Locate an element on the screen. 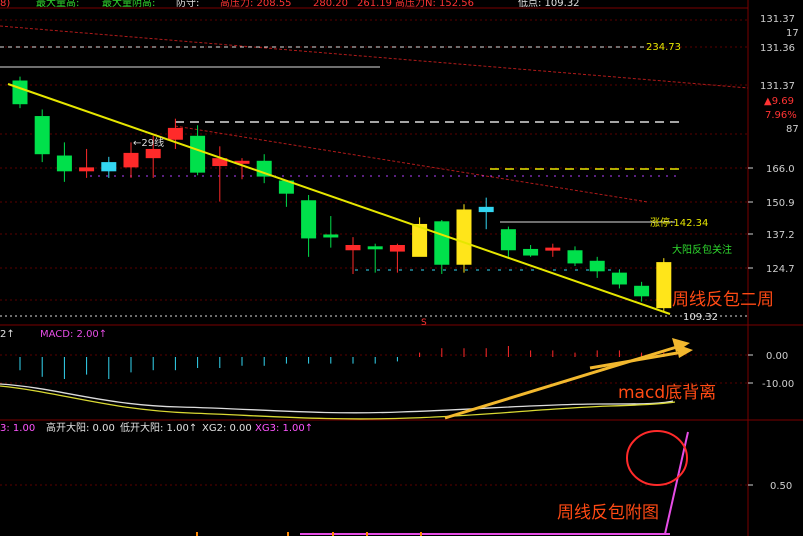 The image size is (803, 536). axis-label: 150.9 is located at coordinates (780, 203).